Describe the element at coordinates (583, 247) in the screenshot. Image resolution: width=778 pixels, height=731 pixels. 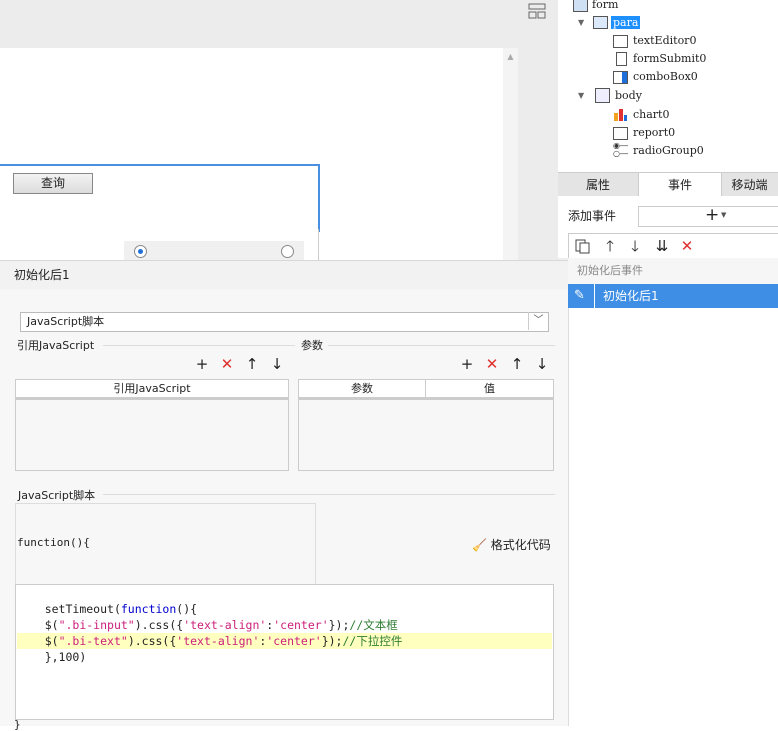
I see `copy-icon` at that location.